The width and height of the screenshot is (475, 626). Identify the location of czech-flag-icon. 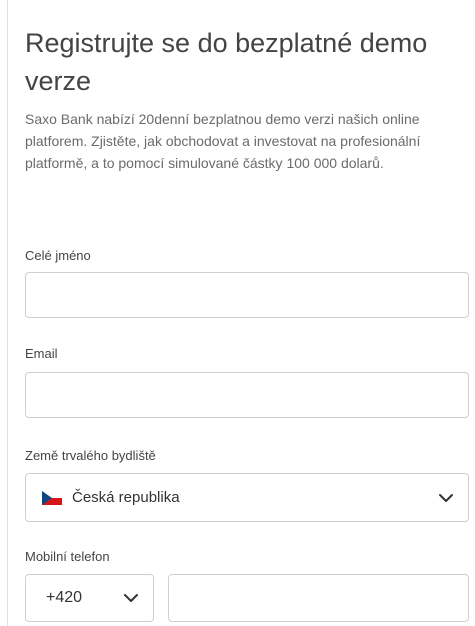
(52, 497).